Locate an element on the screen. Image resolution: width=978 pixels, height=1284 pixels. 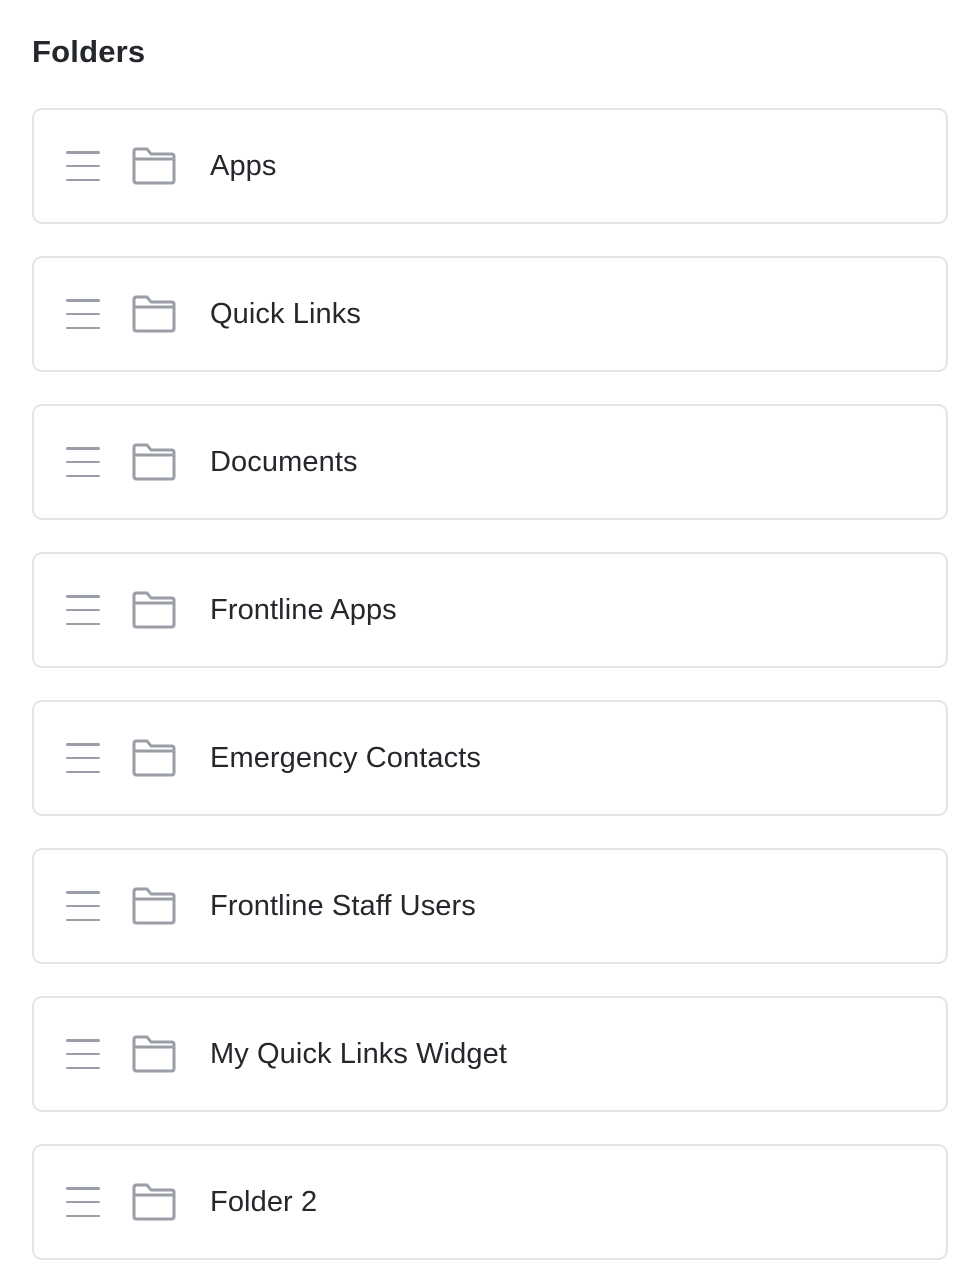
folder-row-my-quick-links-widget: My Quick Links Widget is located at coordinates (490, 1054).